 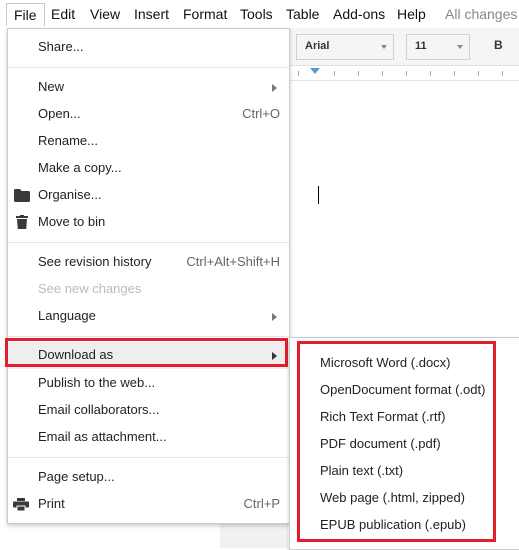 What do you see at coordinates (148, 87) in the screenshot?
I see `menu-item-new: New` at bounding box center [148, 87].